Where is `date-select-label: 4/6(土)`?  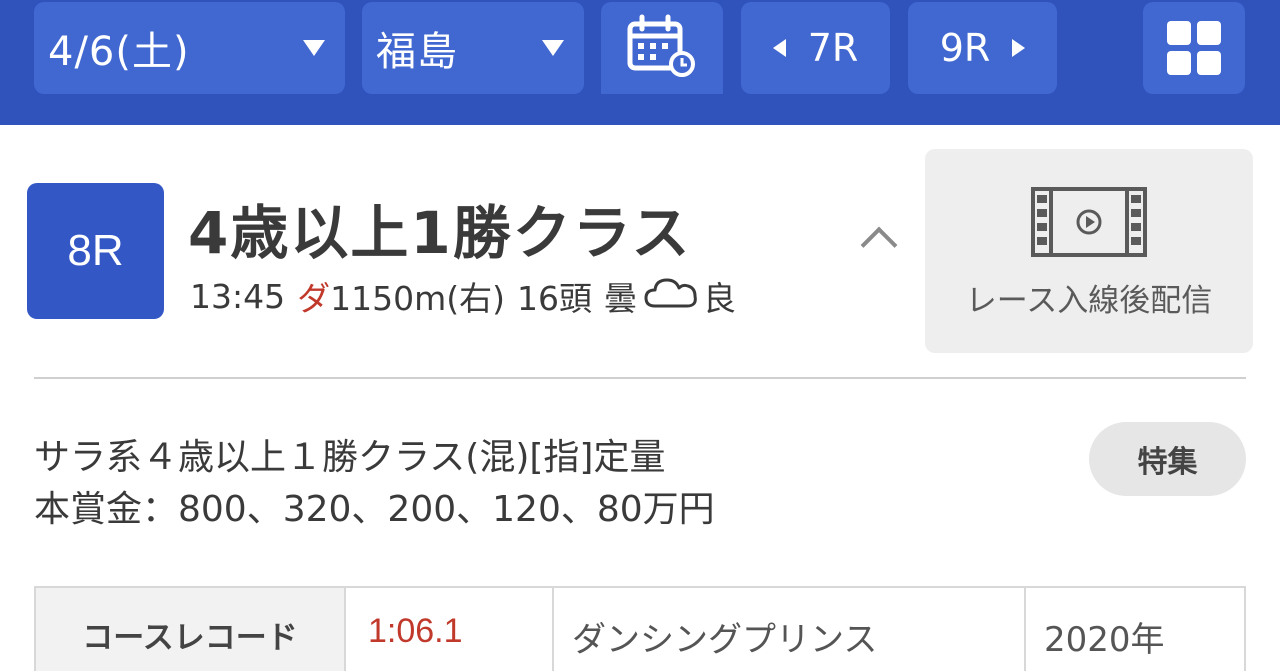 date-select-label: 4/6(土) is located at coordinates (119, 52).